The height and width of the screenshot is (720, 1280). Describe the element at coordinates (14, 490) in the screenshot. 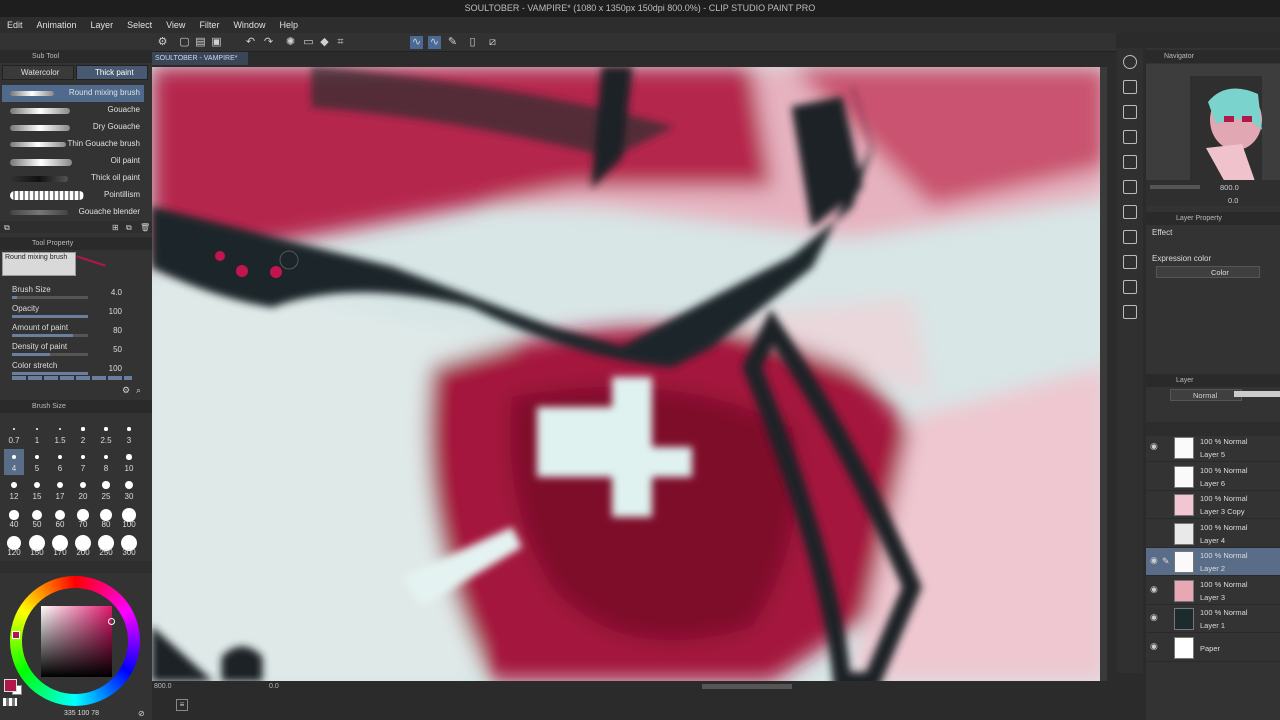

I see `brush-size-option: 12` at that location.